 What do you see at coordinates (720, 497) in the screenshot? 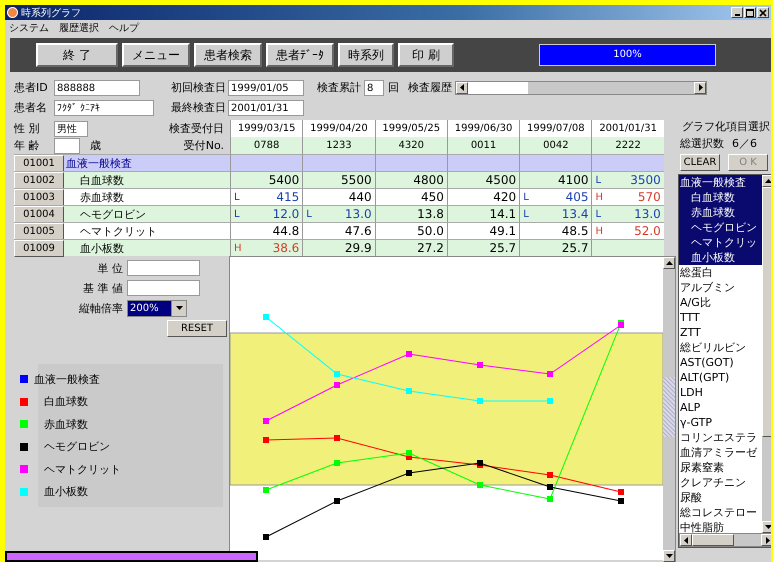
I see `list-item: 尿酸` at bounding box center [720, 497].